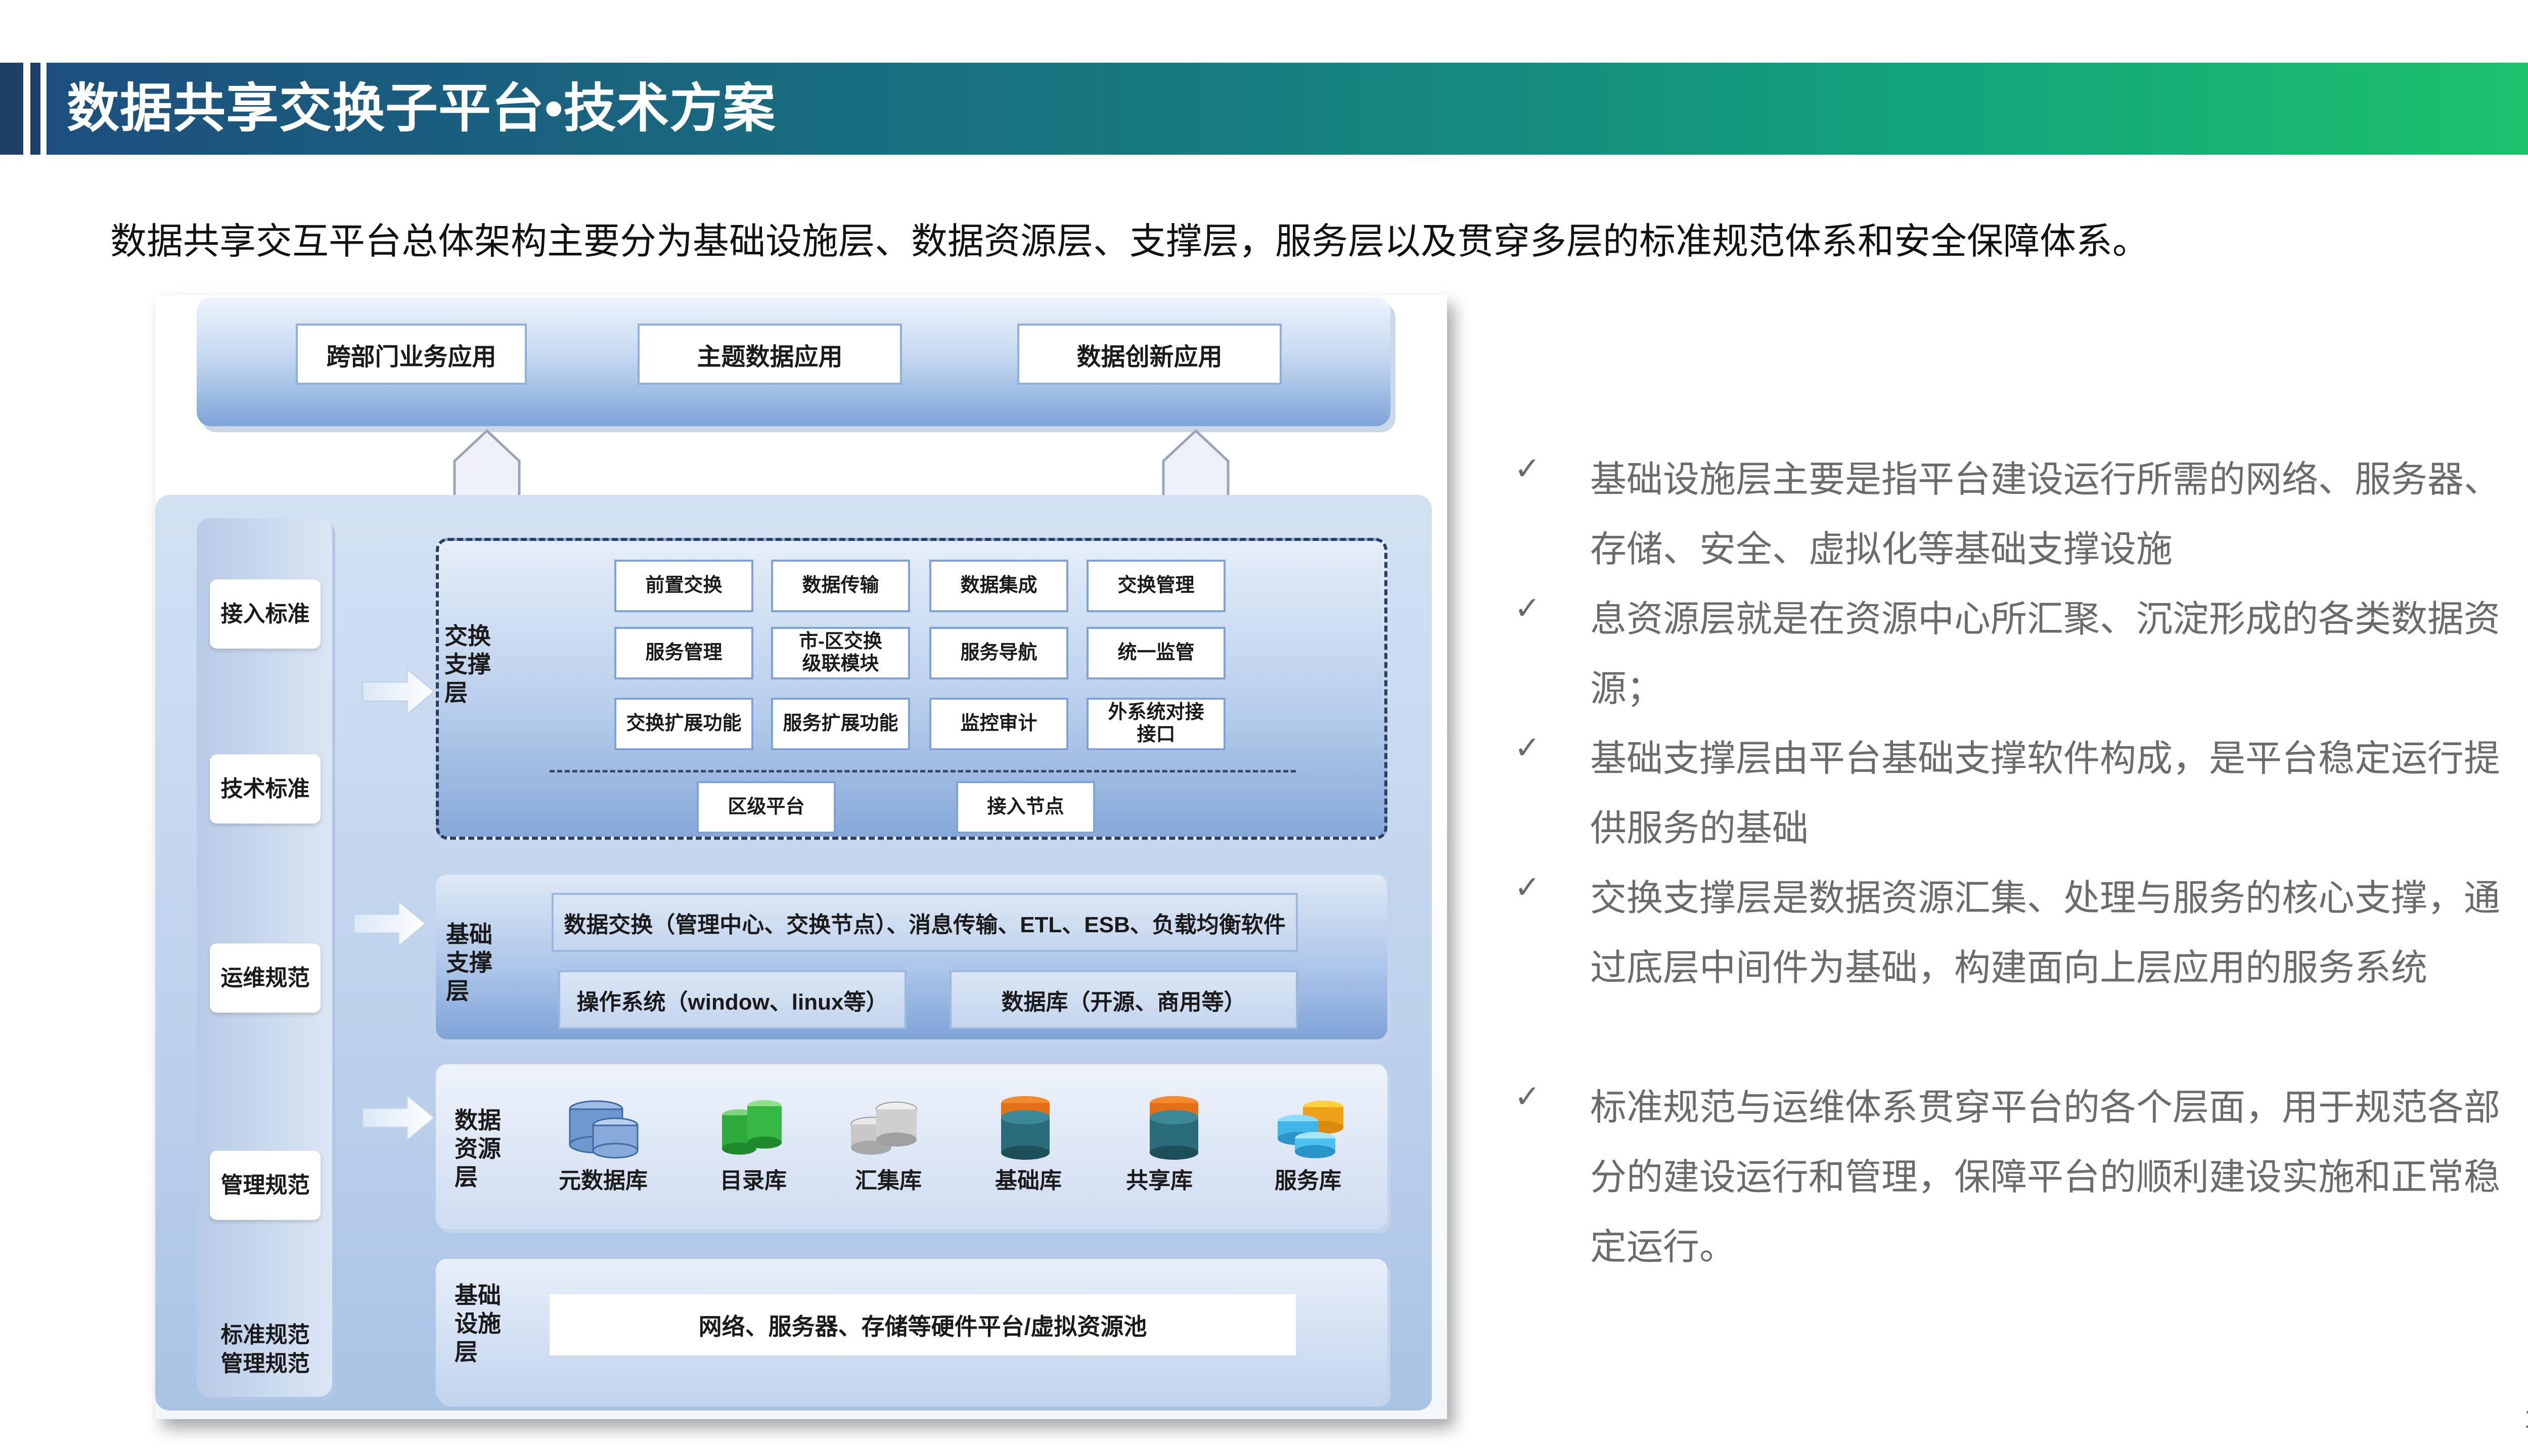  I want to click on infrastructure-layer-label: 基础 设施 层, so click(478, 1324).